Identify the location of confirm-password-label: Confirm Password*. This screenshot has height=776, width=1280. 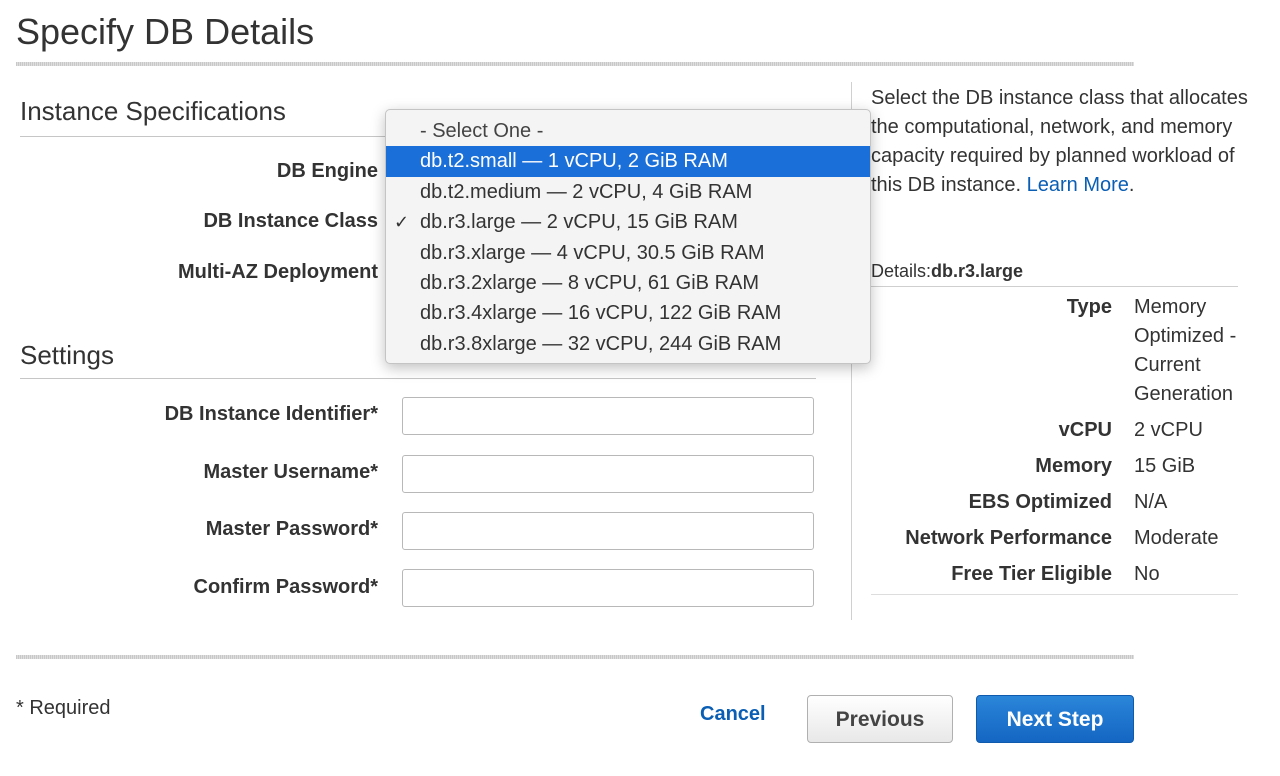
(285, 587).